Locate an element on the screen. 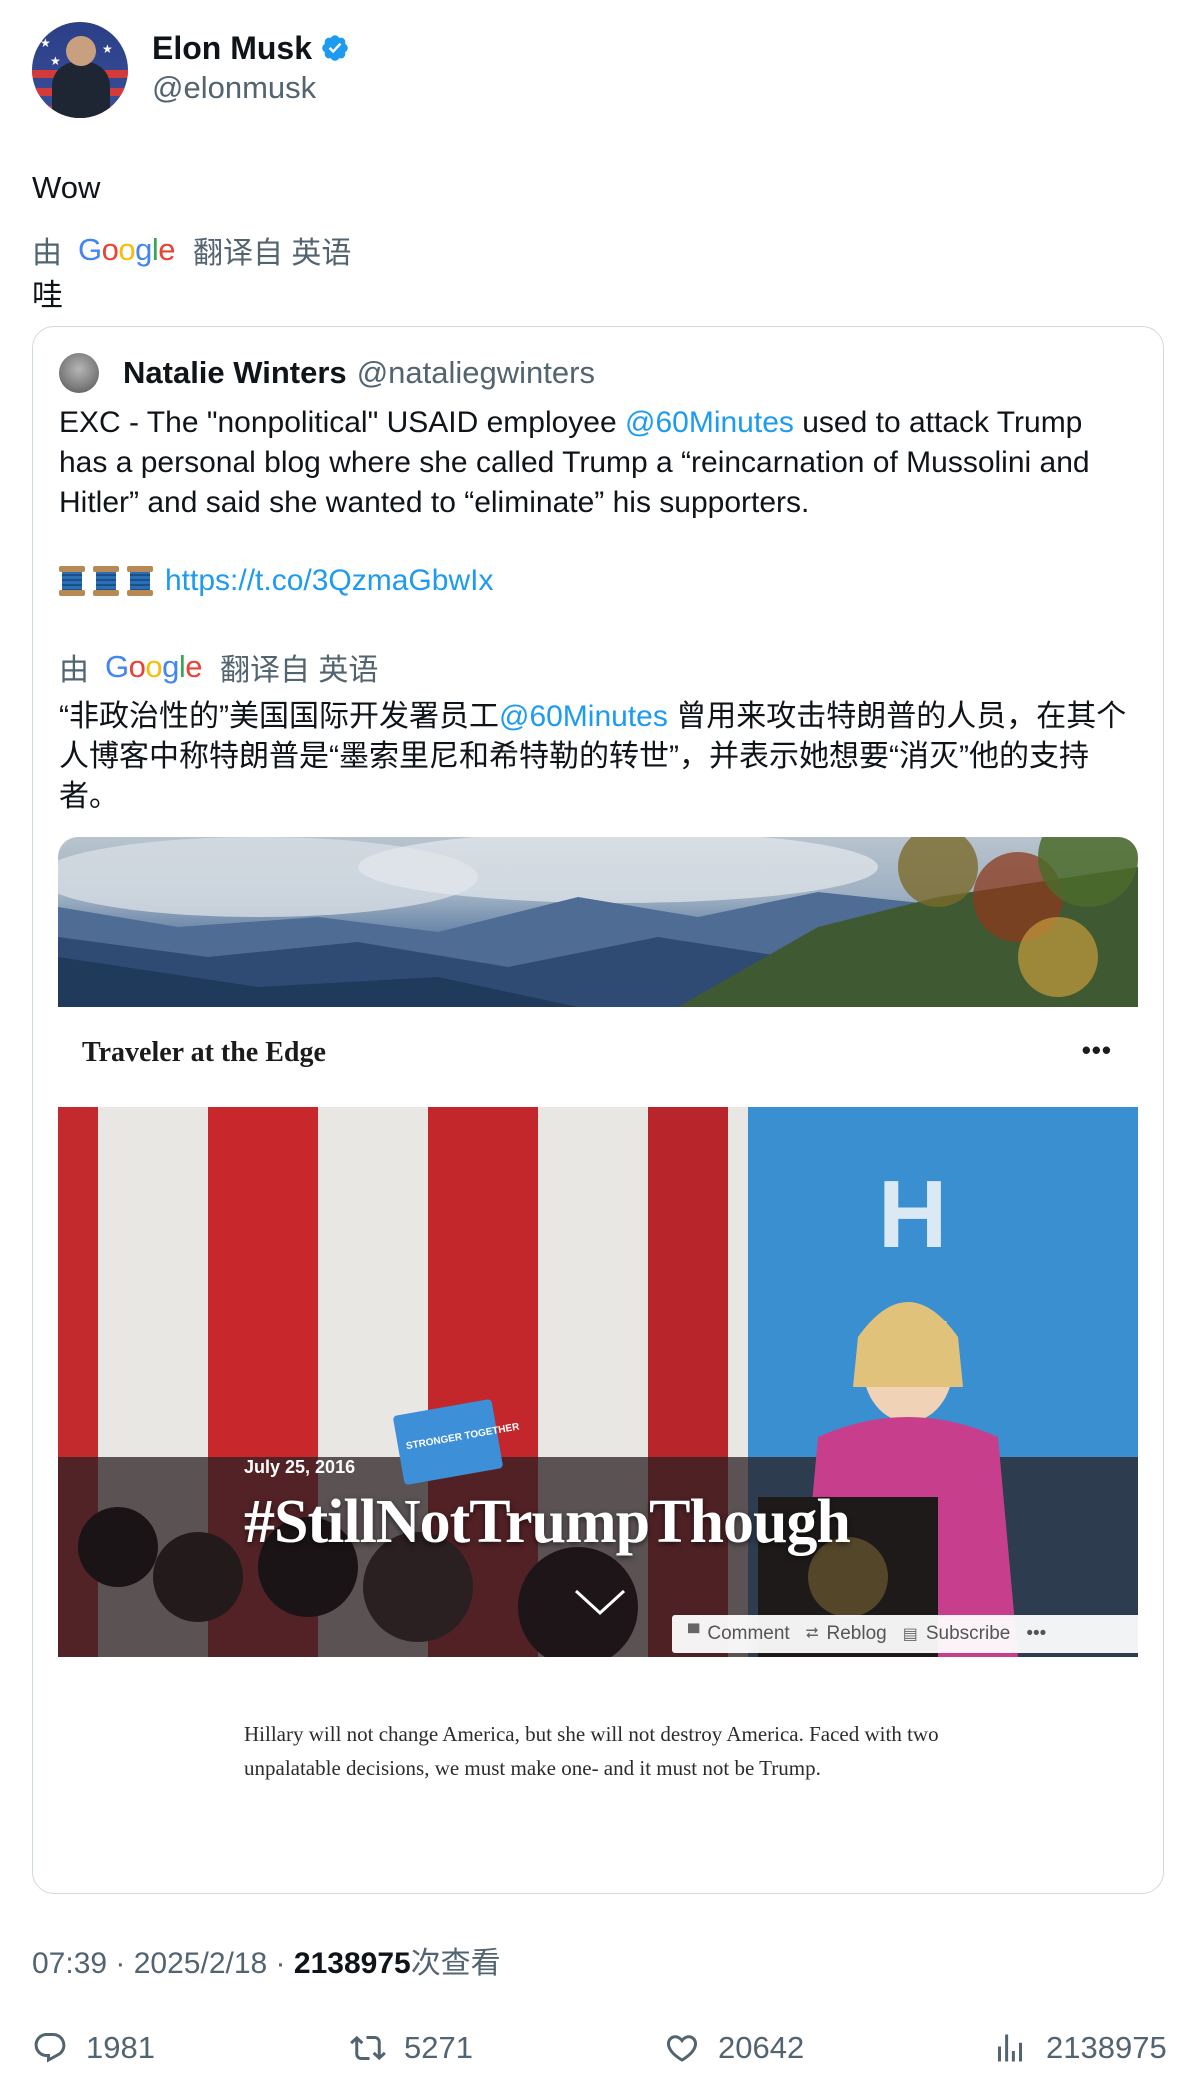 This screenshot has width=1196, height=2096. more-label: ••• is located at coordinates (1036, 1633).